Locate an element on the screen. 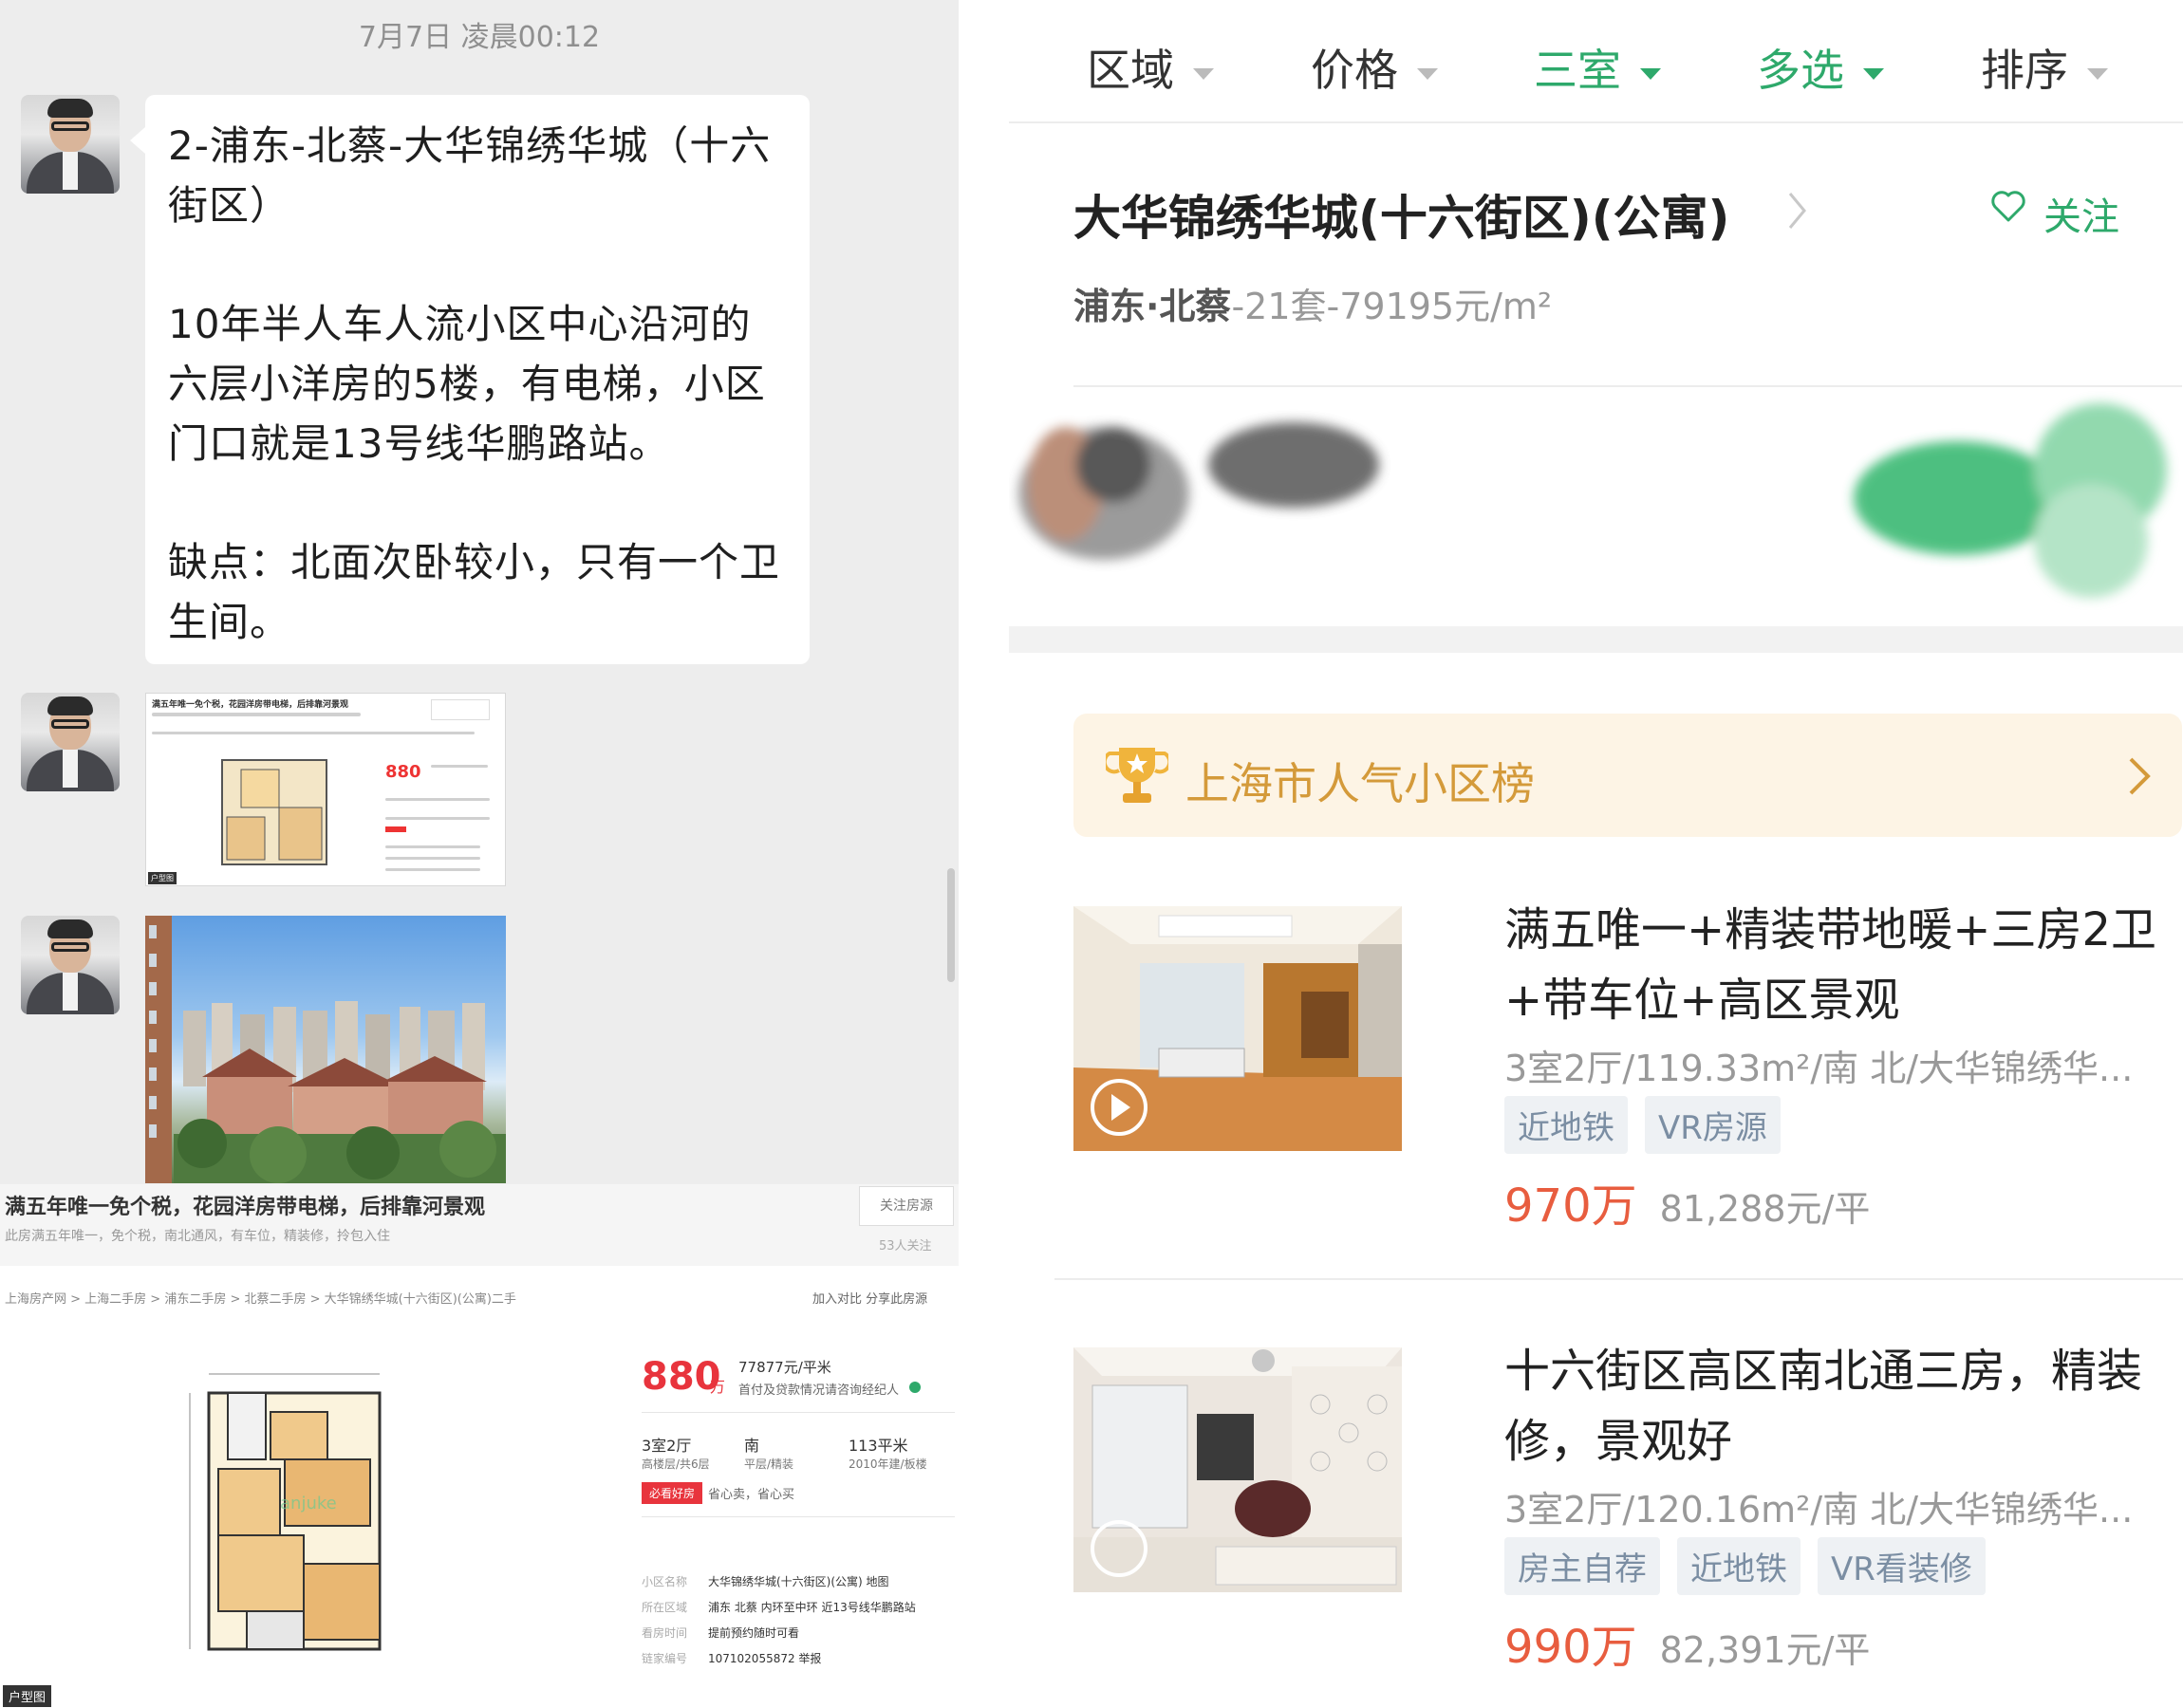 This screenshot has height=1708, width=2183. community-summary: 浦东·北蔡-21套-79195元/m² is located at coordinates (1312, 303).